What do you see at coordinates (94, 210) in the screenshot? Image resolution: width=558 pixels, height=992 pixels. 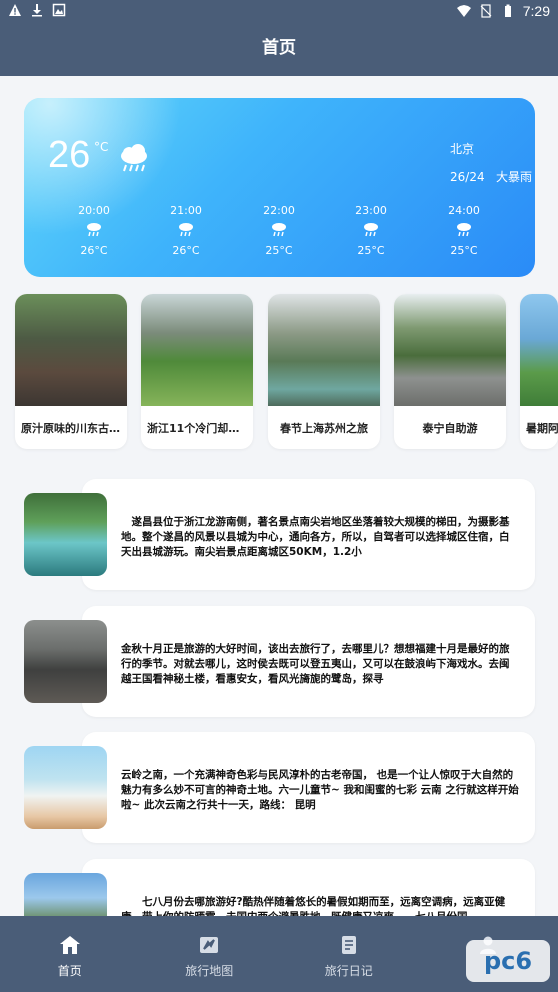 I see `hour-time: 20:00` at bounding box center [94, 210].